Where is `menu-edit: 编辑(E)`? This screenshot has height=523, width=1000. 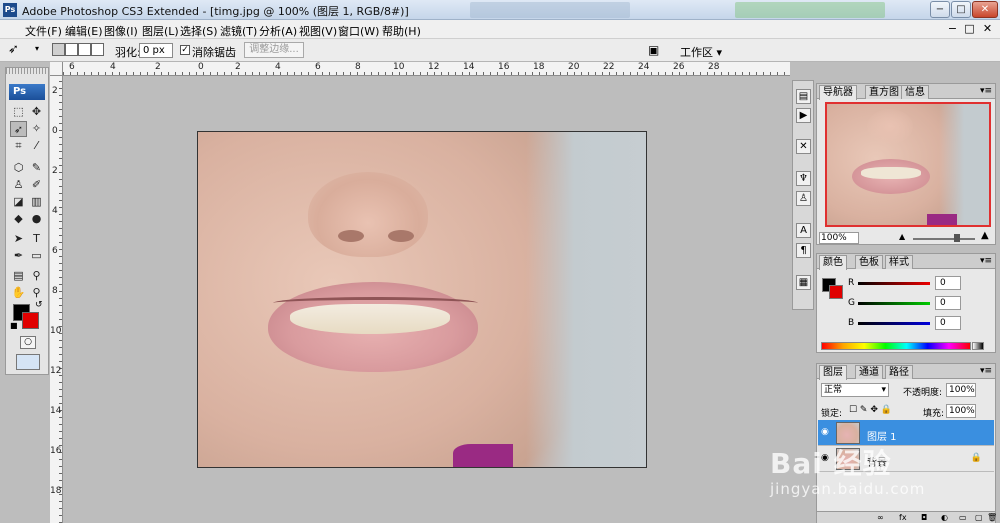 menu-edit: 编辑(E) is located at coordinates (84, 31).